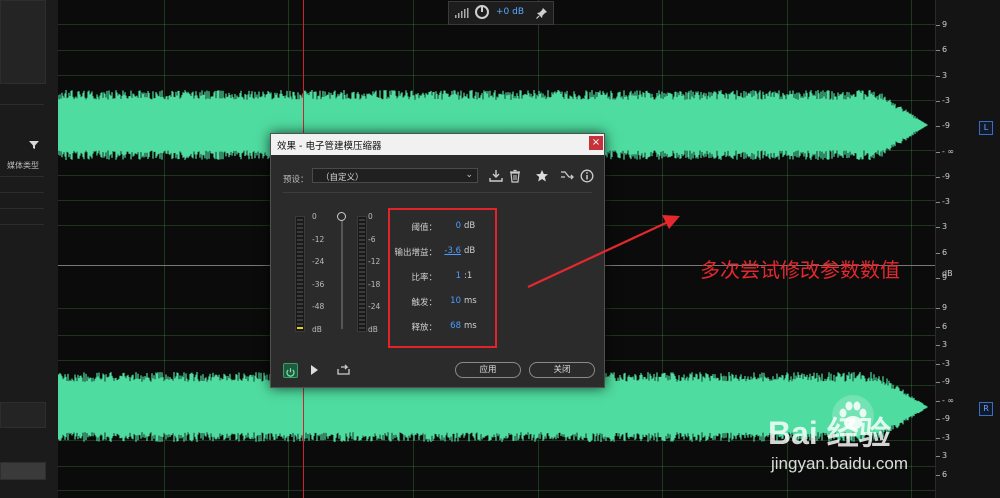  Describe the element at coordinates (29, 249) in the screenshot. I see `left-panel: 媒体类型` at that location.